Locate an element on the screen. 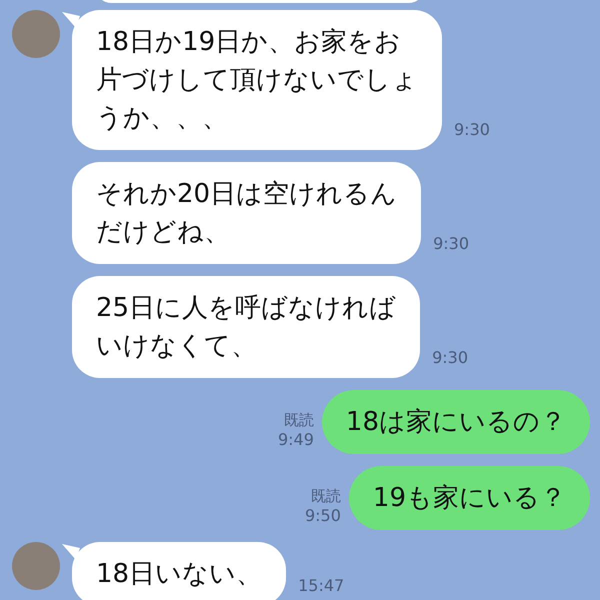  timestamp: 9:49 is located at coordinates (296, 440).